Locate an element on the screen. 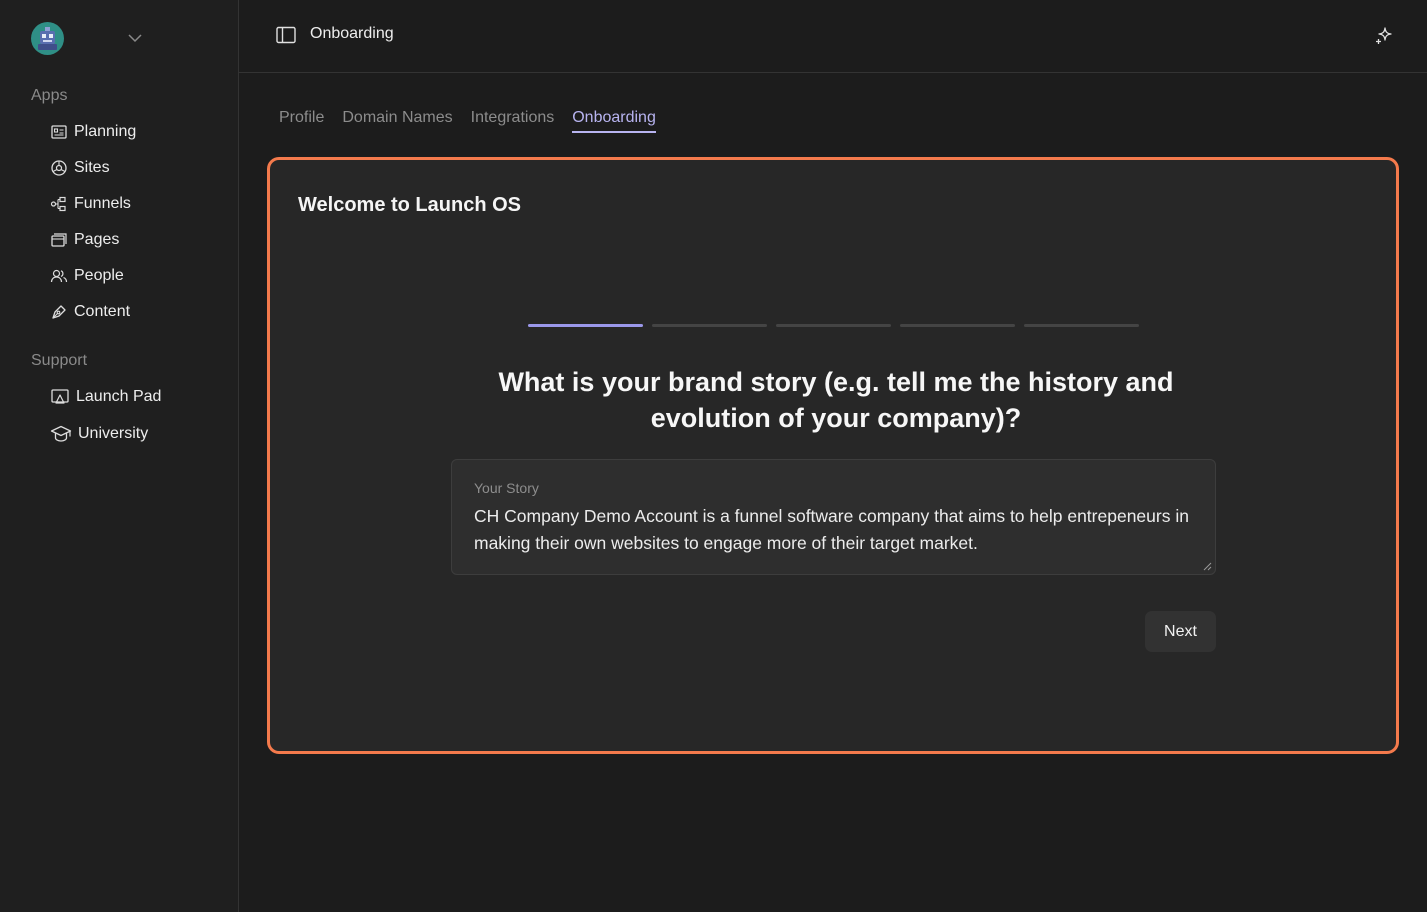  sidebar-item-planning: Planning is located at coordinates (135, 132).